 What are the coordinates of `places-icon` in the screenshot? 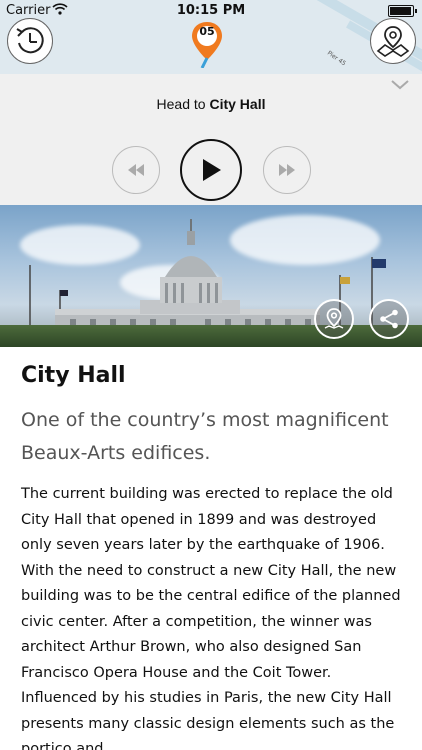 It's located at (393, 41).